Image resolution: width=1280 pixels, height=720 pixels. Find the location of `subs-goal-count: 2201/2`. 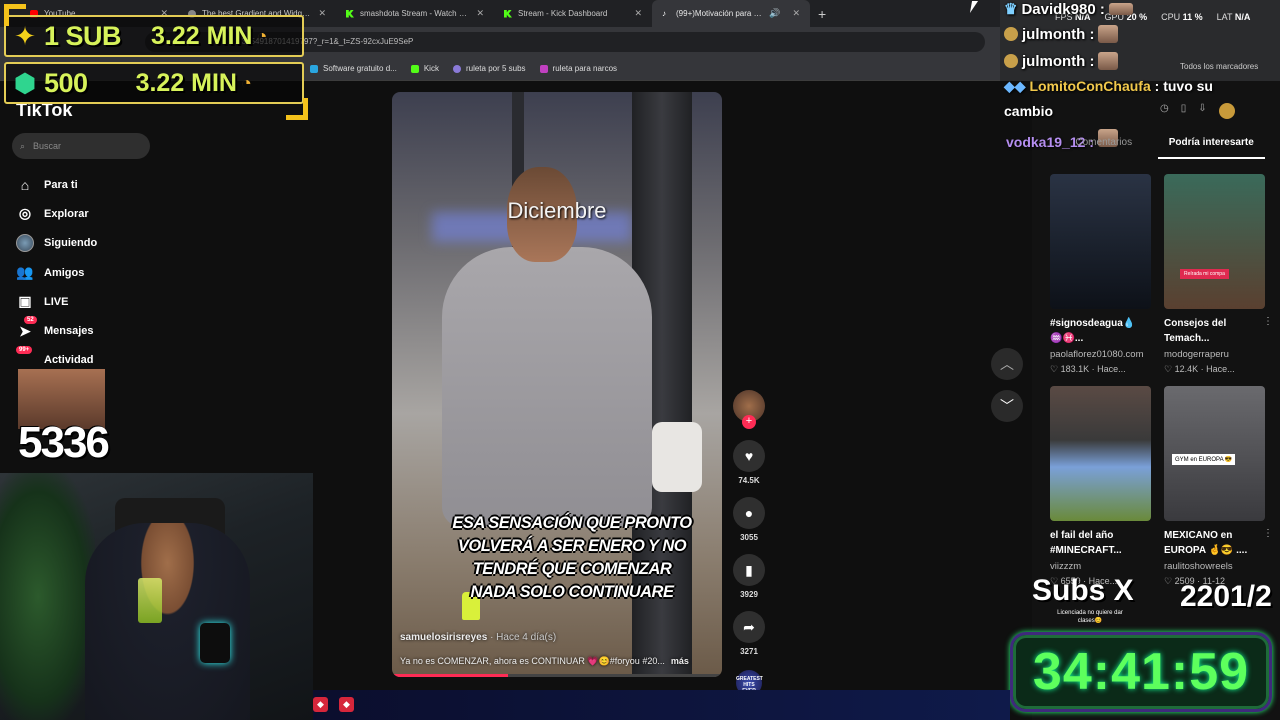

subs-goal-count: 2201/2 is located at coordinates (1226, 596).